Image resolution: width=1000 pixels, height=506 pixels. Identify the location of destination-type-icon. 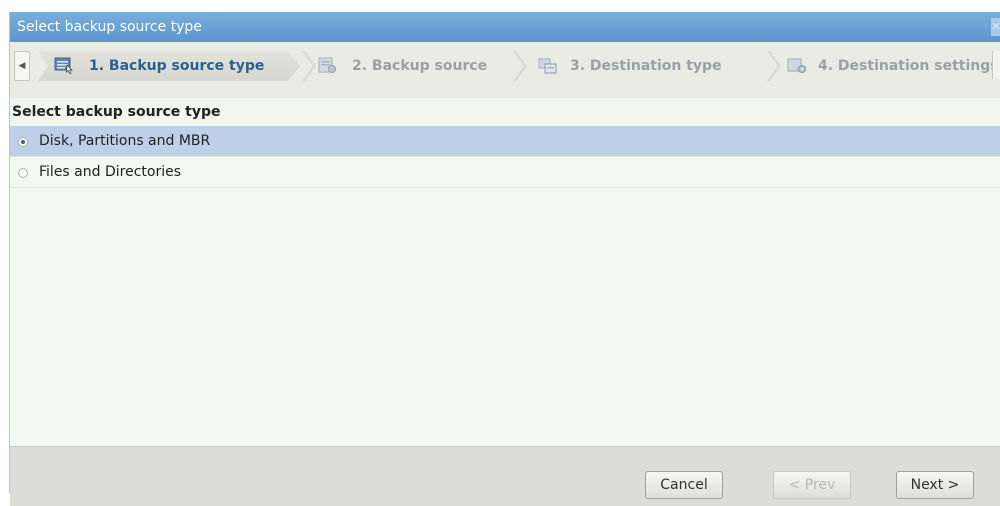
(547, 66).